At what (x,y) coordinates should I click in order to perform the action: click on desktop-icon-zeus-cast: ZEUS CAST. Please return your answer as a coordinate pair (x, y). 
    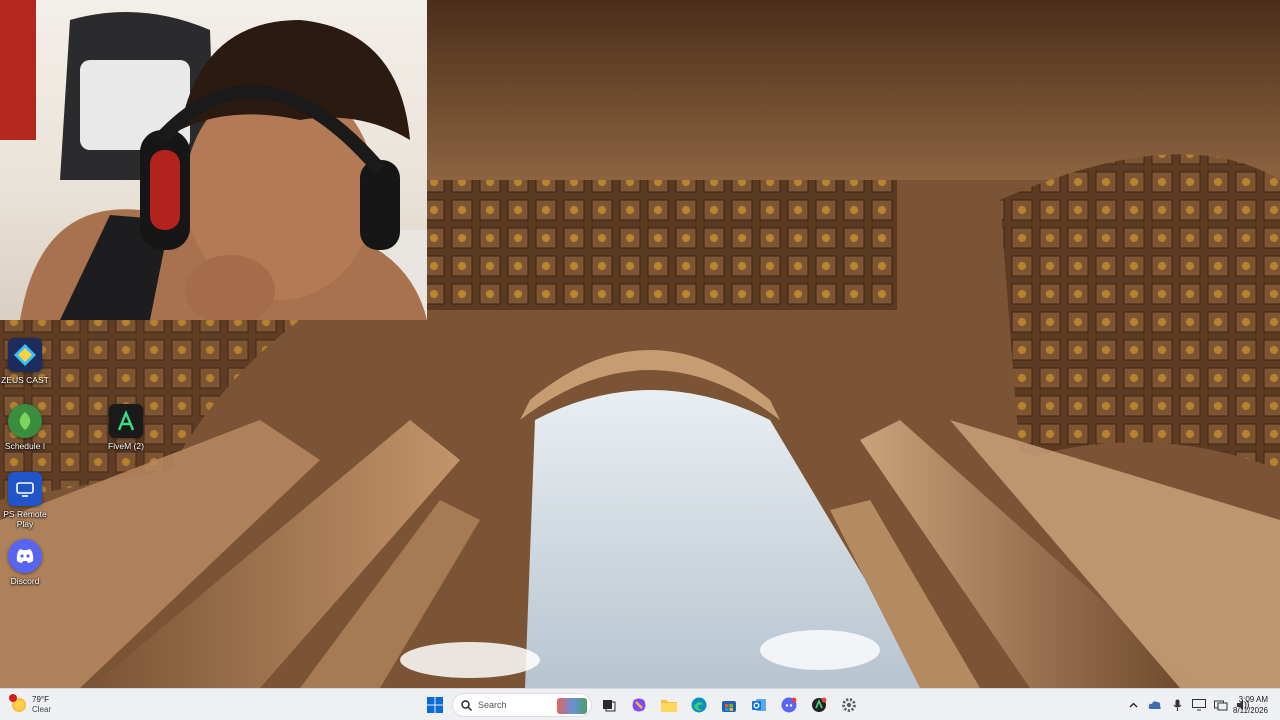
    Looking at the image, I should click on (25, 361).